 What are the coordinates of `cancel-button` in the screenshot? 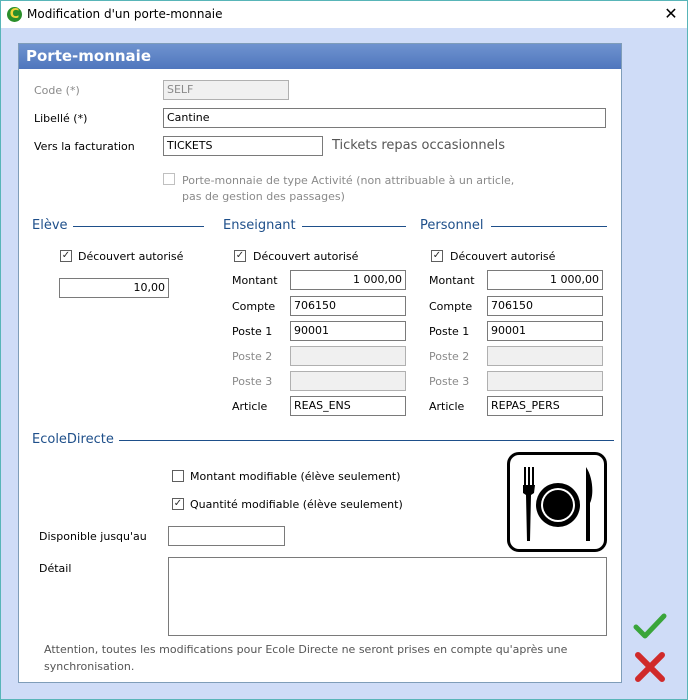 It's located at (650, 666).